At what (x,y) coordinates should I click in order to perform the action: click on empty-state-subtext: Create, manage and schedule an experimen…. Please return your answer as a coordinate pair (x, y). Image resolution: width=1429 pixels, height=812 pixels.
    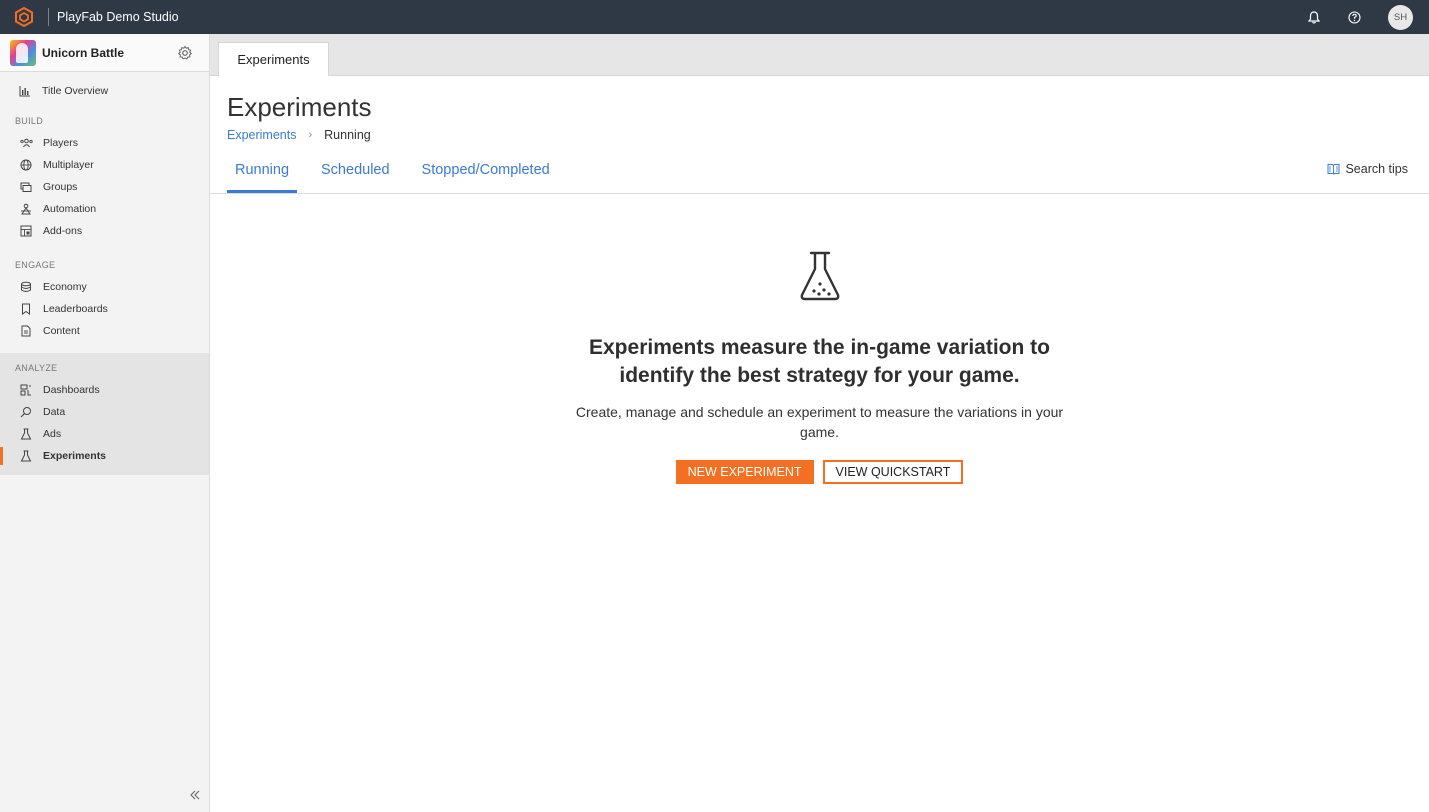
    Looking at the image, I should click on (819, 422).